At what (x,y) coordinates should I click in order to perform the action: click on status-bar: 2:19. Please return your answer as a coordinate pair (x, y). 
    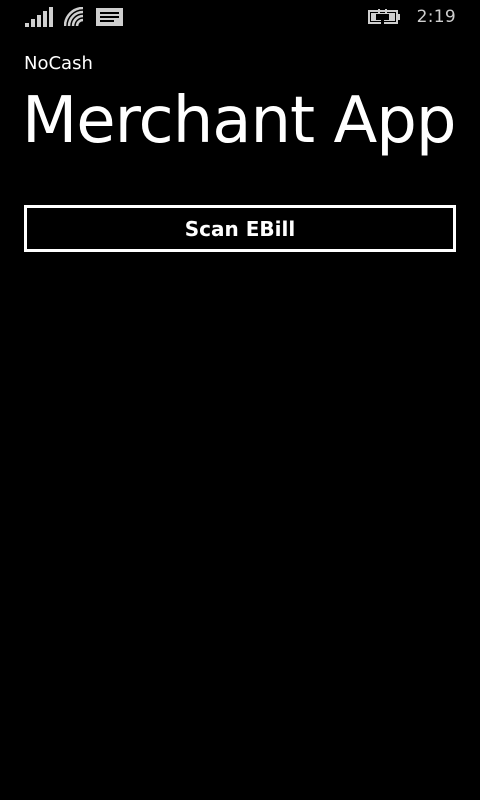
    Looking at the image, I should click on (240, 17).